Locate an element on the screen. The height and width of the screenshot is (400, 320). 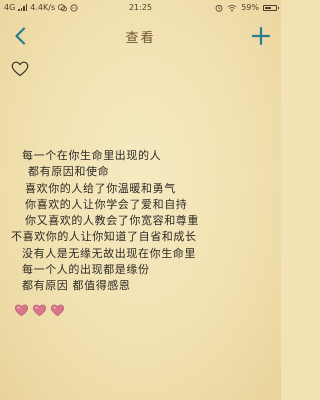
heart-decoration is located at coordinates (39, 310).